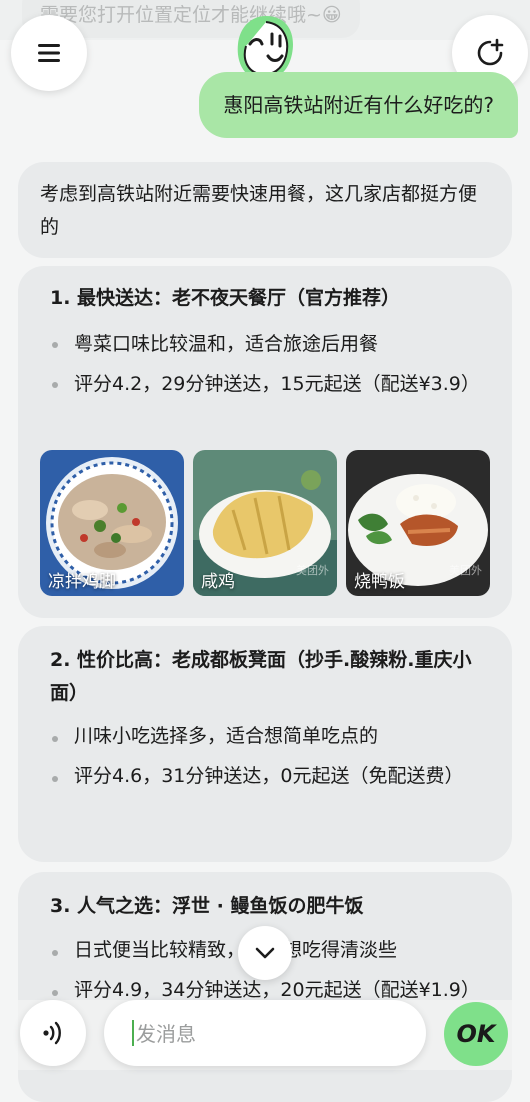 This screenshot has width=530, height=1102. Describe the element at coordinates (112, 523) in the screenshot. I see `dish-image-chicken-feet: 凉拌鸡脚` at that location.